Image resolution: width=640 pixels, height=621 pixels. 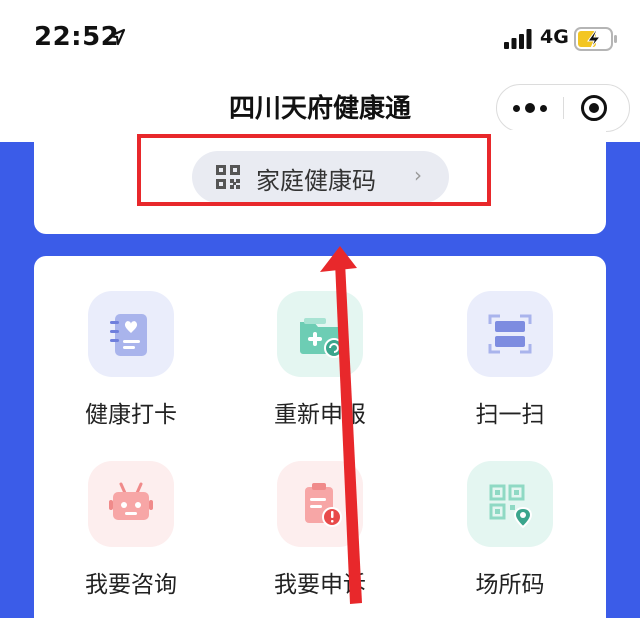 I want to click on tile-label: 扫一扫, so click(x=510, y=415).